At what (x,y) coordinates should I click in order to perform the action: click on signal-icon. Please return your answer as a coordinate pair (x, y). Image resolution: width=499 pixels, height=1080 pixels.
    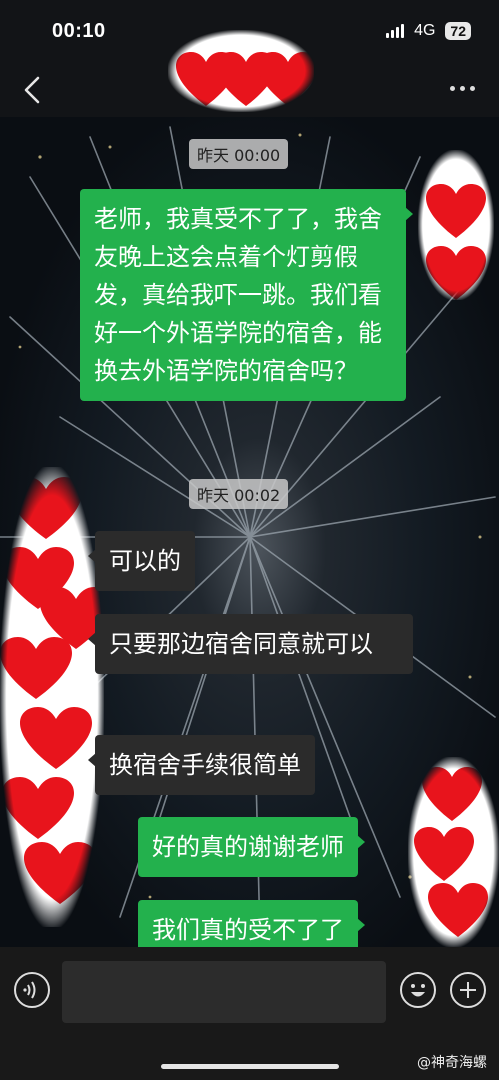
    Looking at the image, I should click on (395, 31).